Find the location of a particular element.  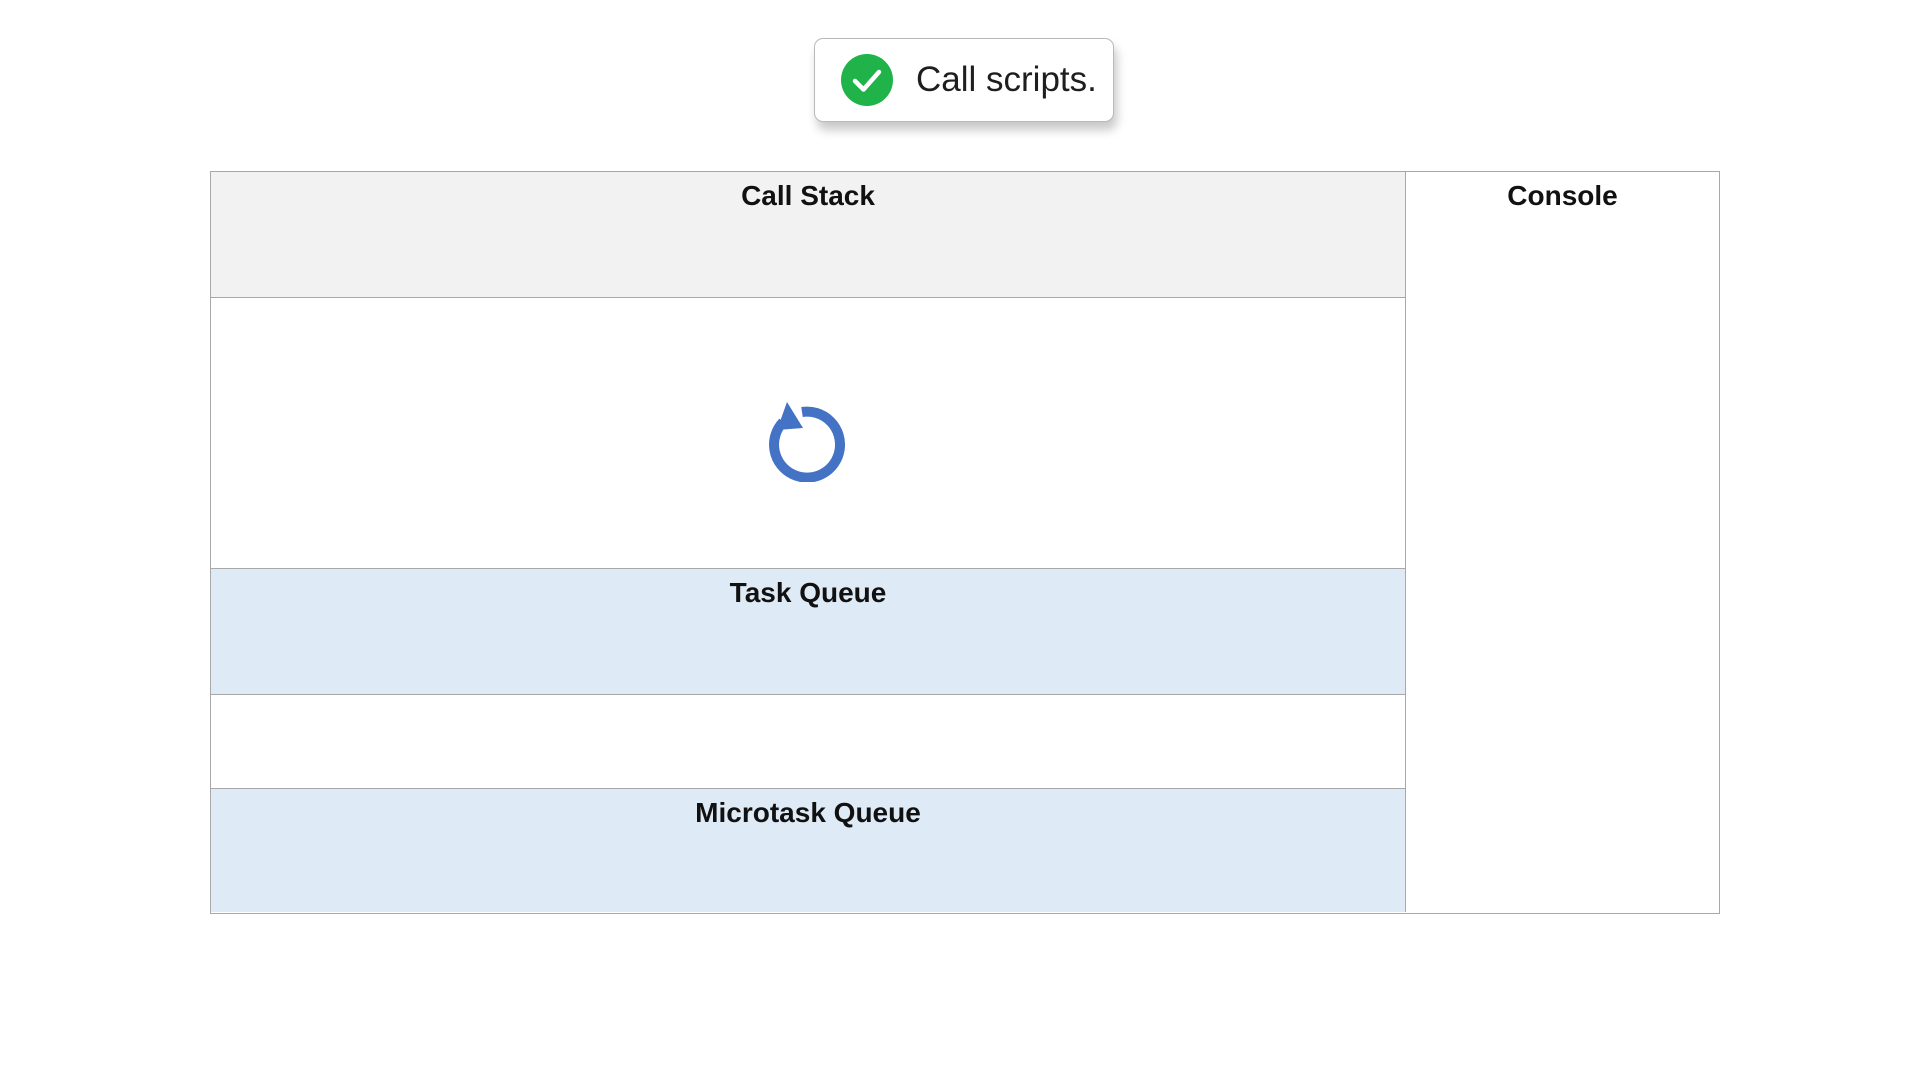

queue-separator is located at coordinates (808, 742).